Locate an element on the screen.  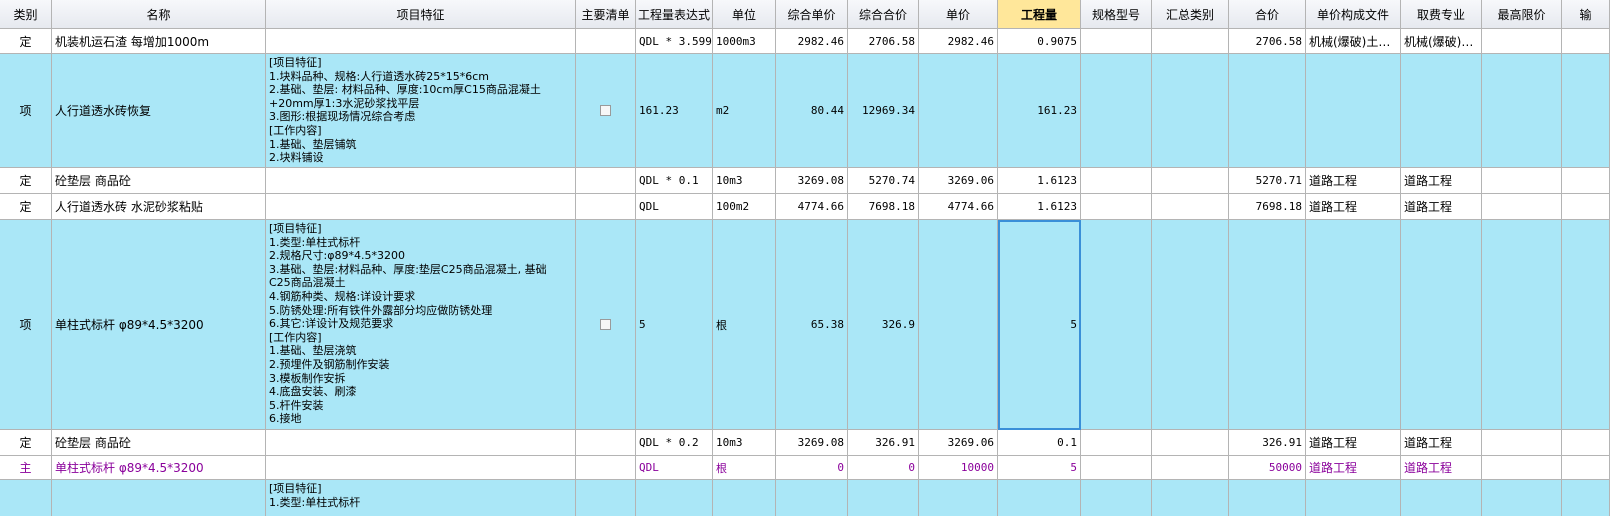
cell-col-expr: QDL * 3.599 is located at coordinates (674, 41).